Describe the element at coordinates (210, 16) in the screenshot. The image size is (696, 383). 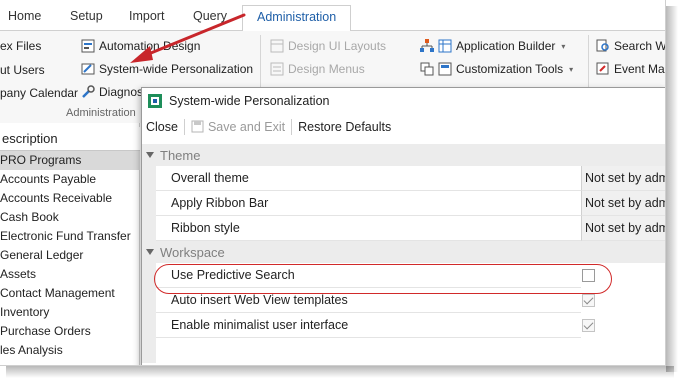
I see `tab-query: Query` at that location.